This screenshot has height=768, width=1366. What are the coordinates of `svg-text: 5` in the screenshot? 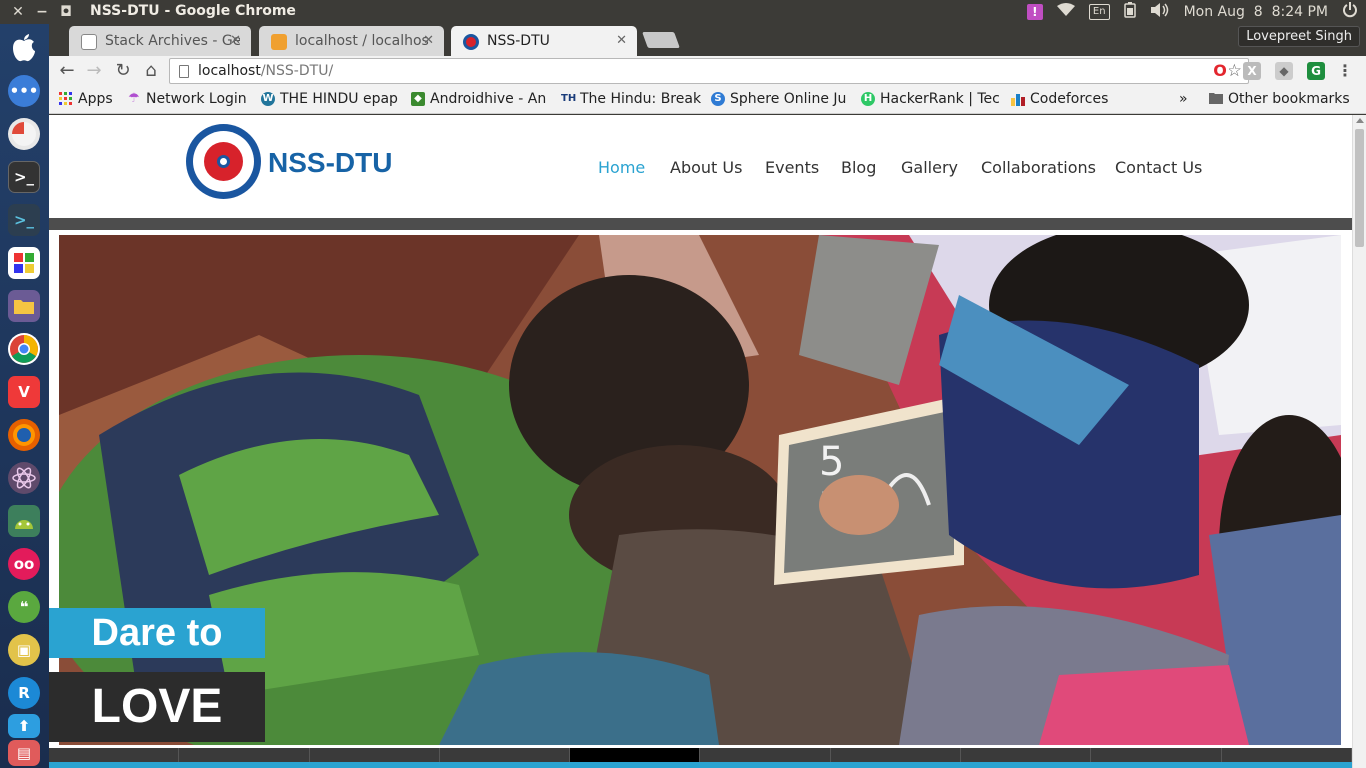 It's located at (831, 462).